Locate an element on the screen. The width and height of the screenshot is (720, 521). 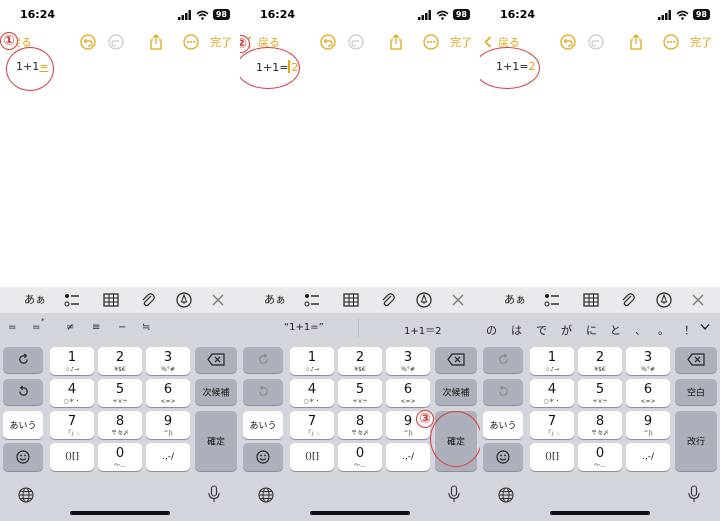
chevron-left-icon is located at coordinates (488, 42).